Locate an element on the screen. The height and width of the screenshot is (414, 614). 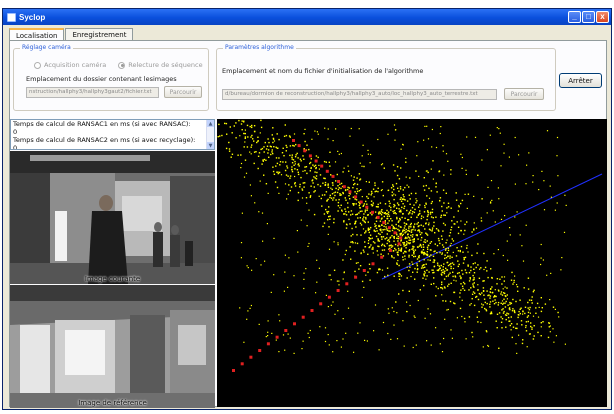
tab-enregistrement: Enregistrement is located at coordinates (99, 34).